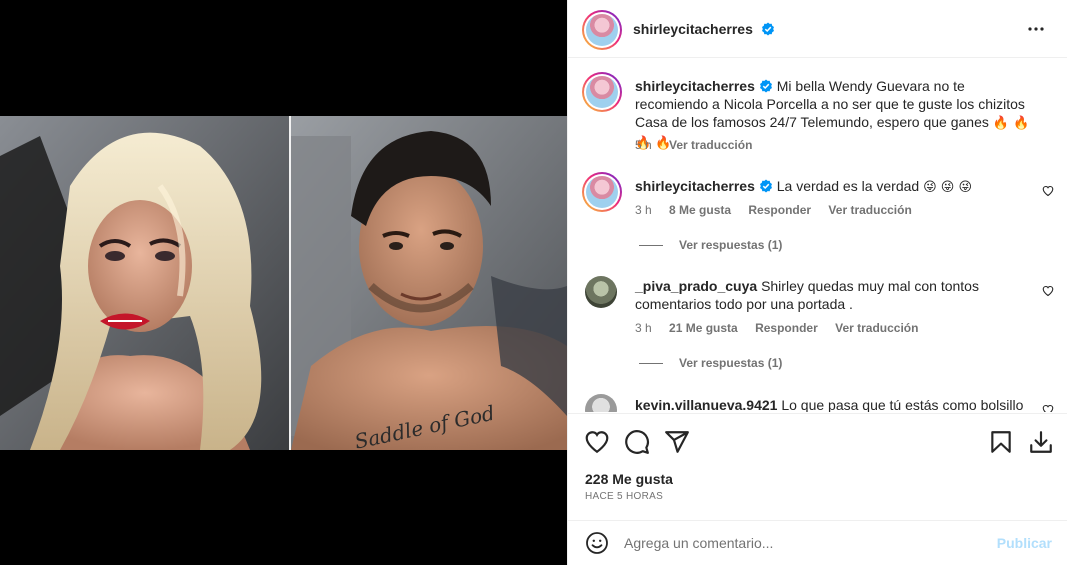  What do you see at coordinates (817, 29) in the screenshot?
I see `post-header: shirleycitacherres` at bounding box center [817, 29].